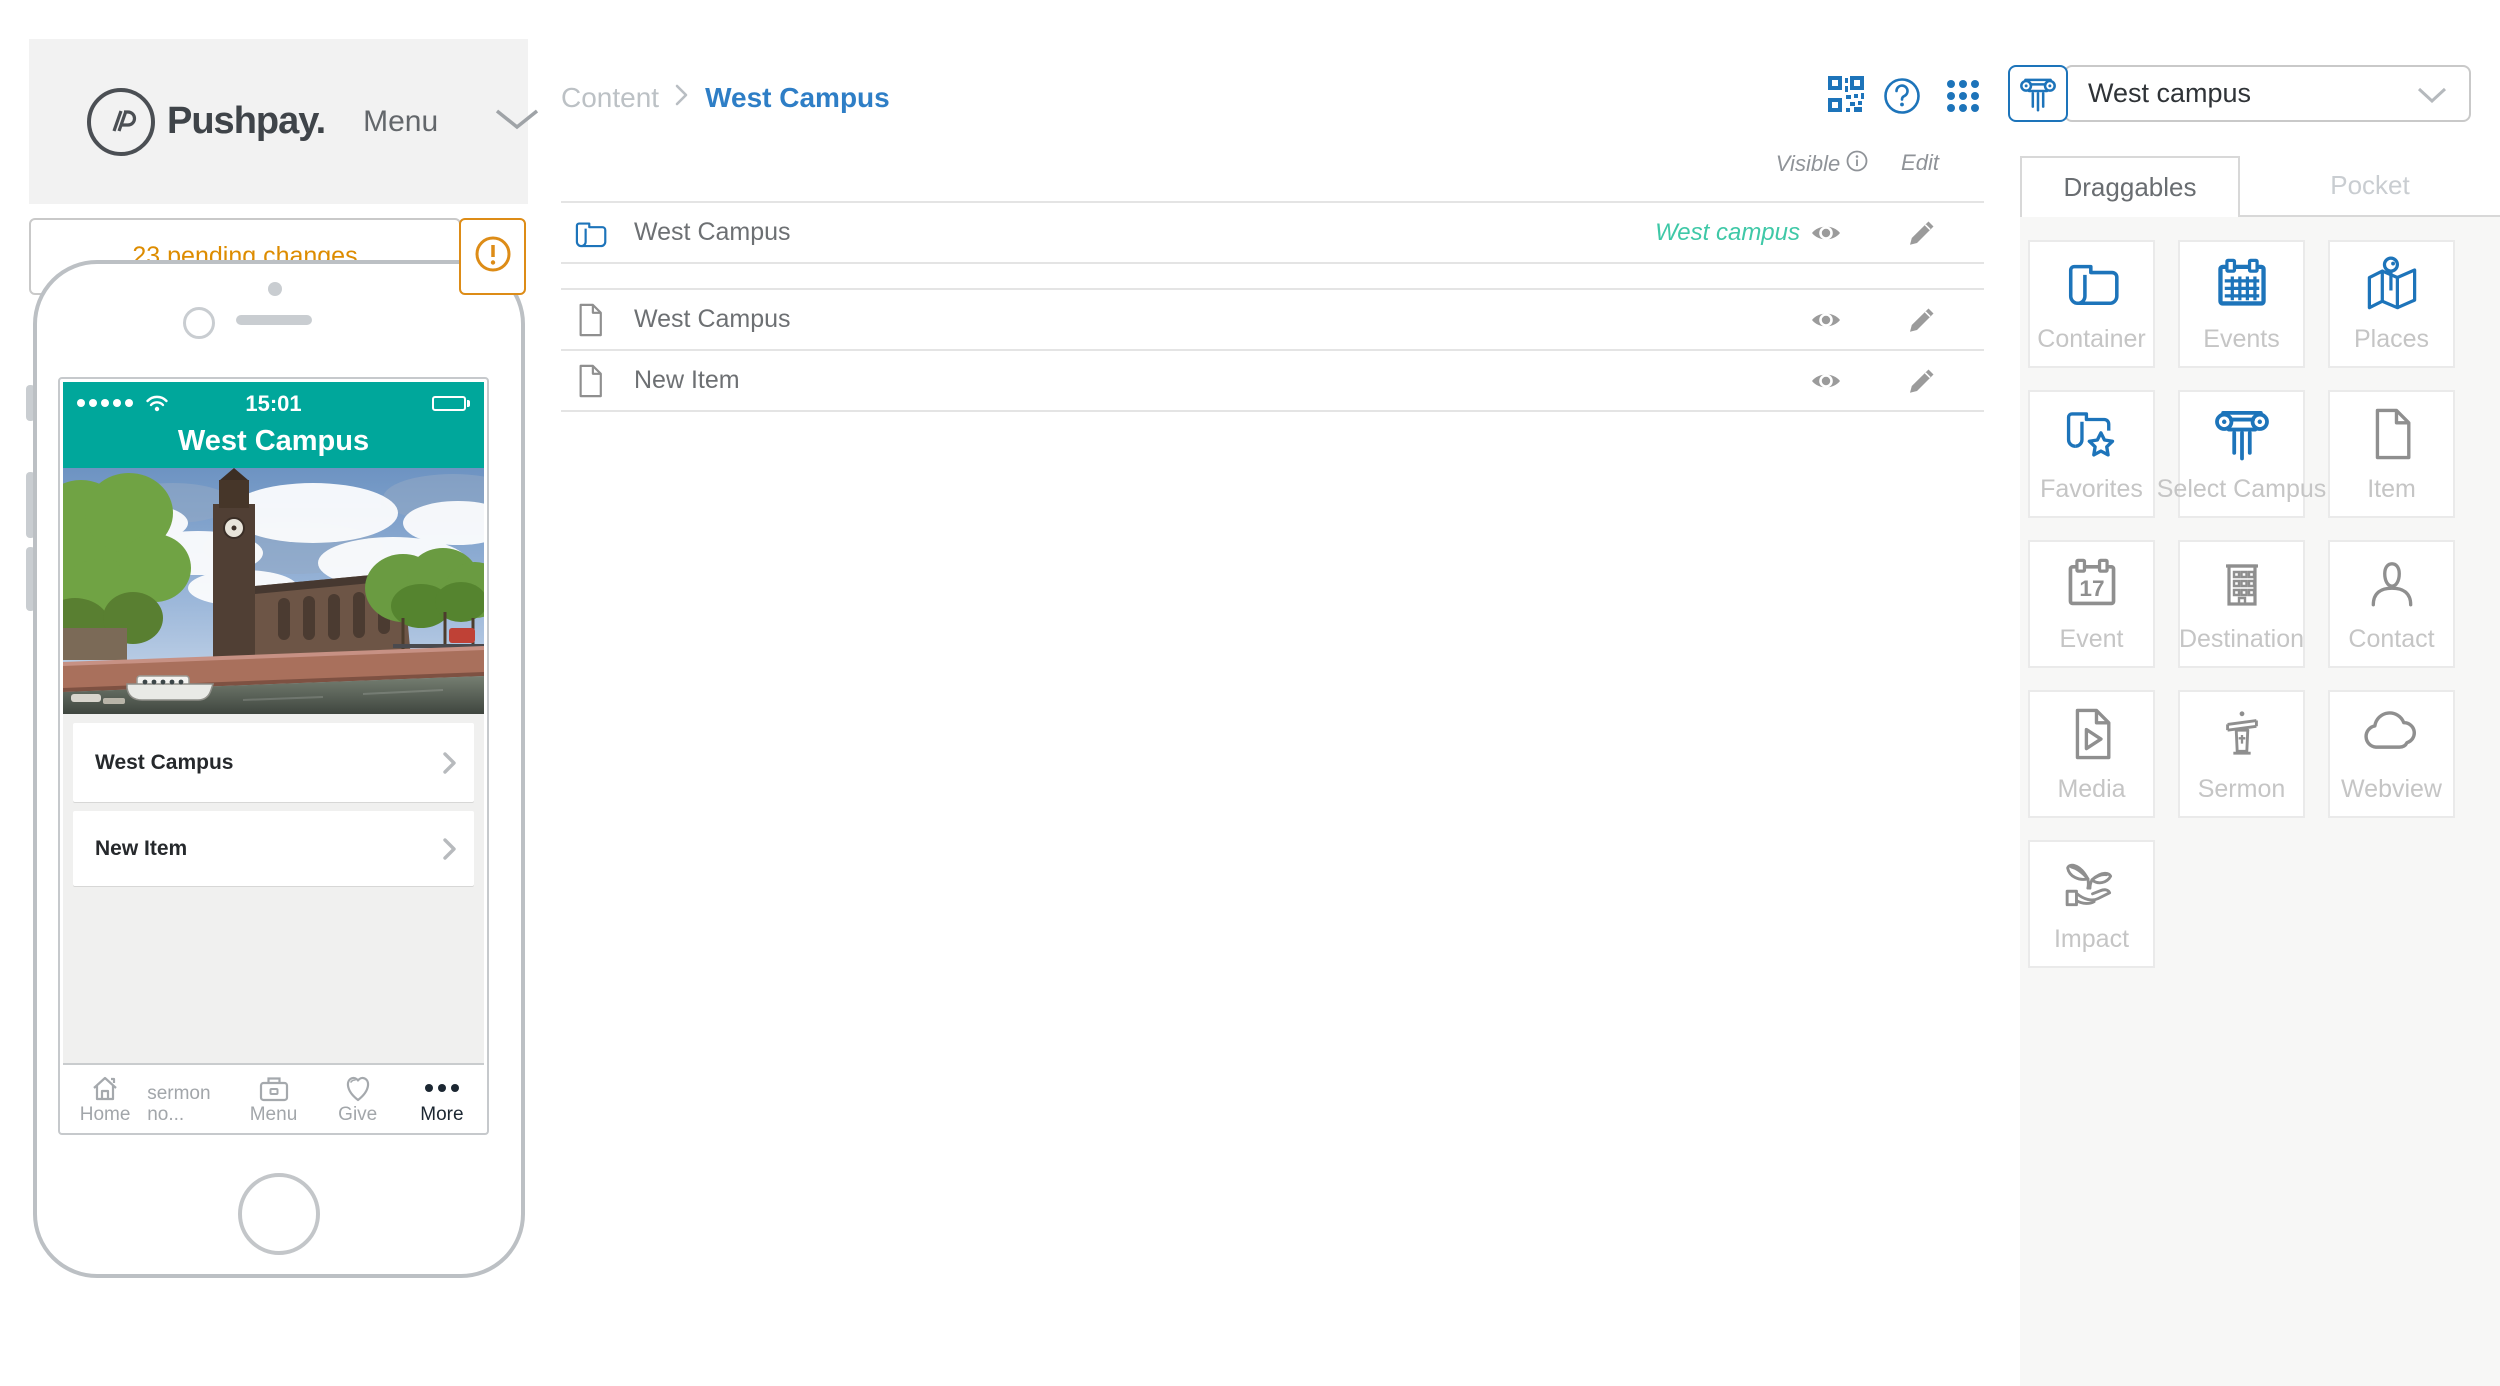 Image resolution: width=2500 pixels, height=1386 pixels. Describe the element at coordinates (2091, 789) in the screenshot. I see `draggable-label: Media` at that location.